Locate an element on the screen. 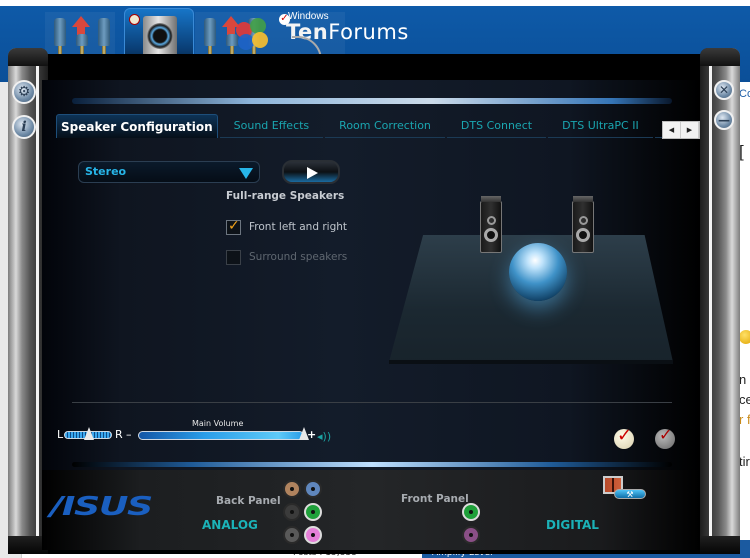 This screenshot has height=558, width=750. chevron-down-icon is located at coordinates (246, 173).